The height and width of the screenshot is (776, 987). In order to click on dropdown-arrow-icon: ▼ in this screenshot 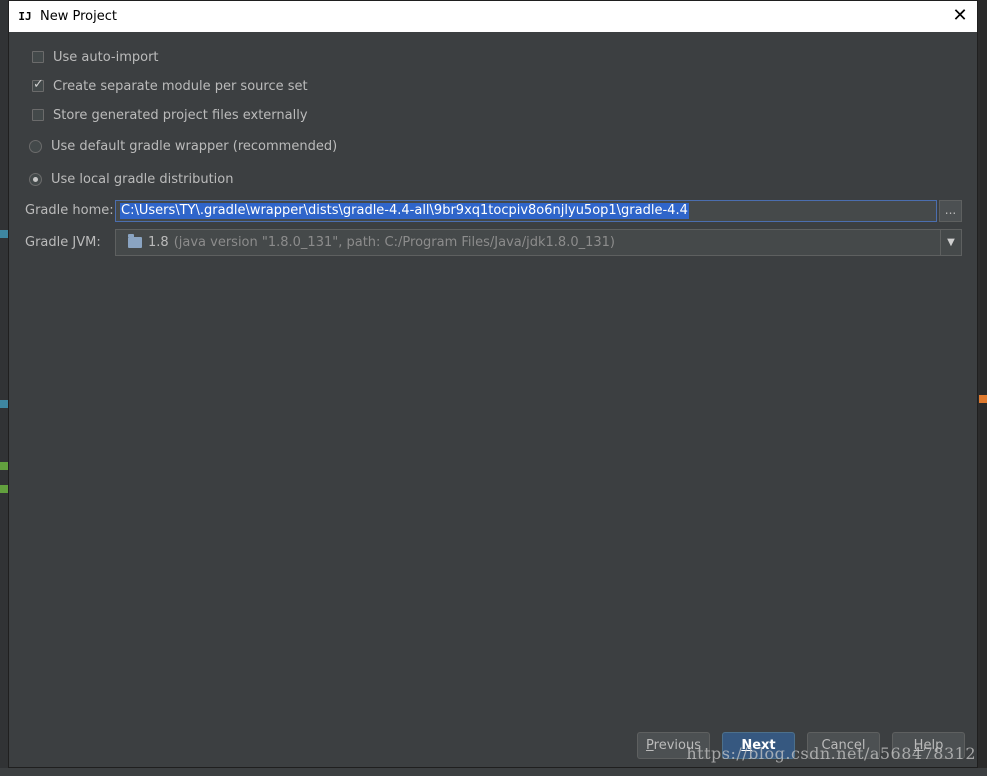, I will do `click(950, 242)`.